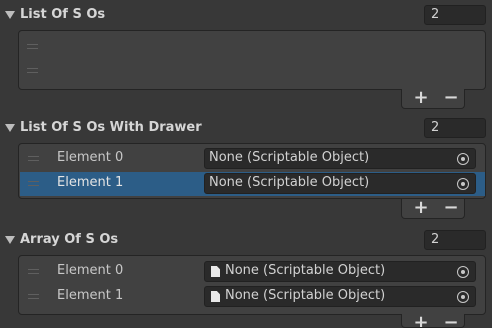 This screenshot has height=328, width=492. What do you see at coordinates (111, 127) in the screenshot?
I see `list-with-drawer-title: List Of S Os With Drawer` at bounding box center [111, 127].